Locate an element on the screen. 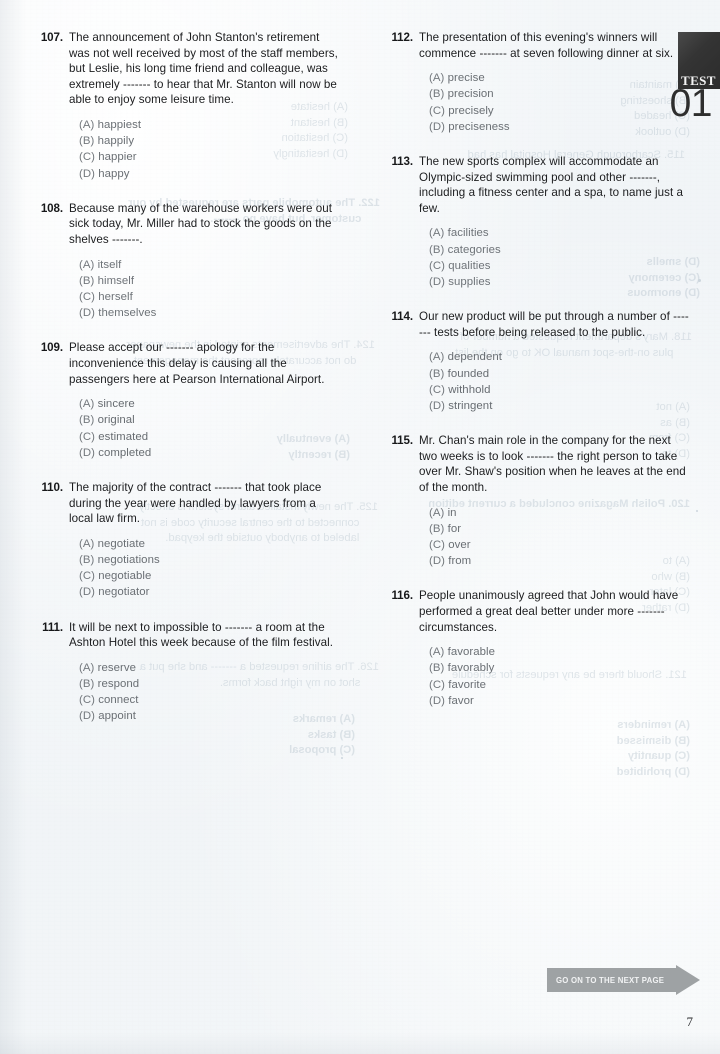  answer-choice: (B) respond is located at coordinates (209, 684).